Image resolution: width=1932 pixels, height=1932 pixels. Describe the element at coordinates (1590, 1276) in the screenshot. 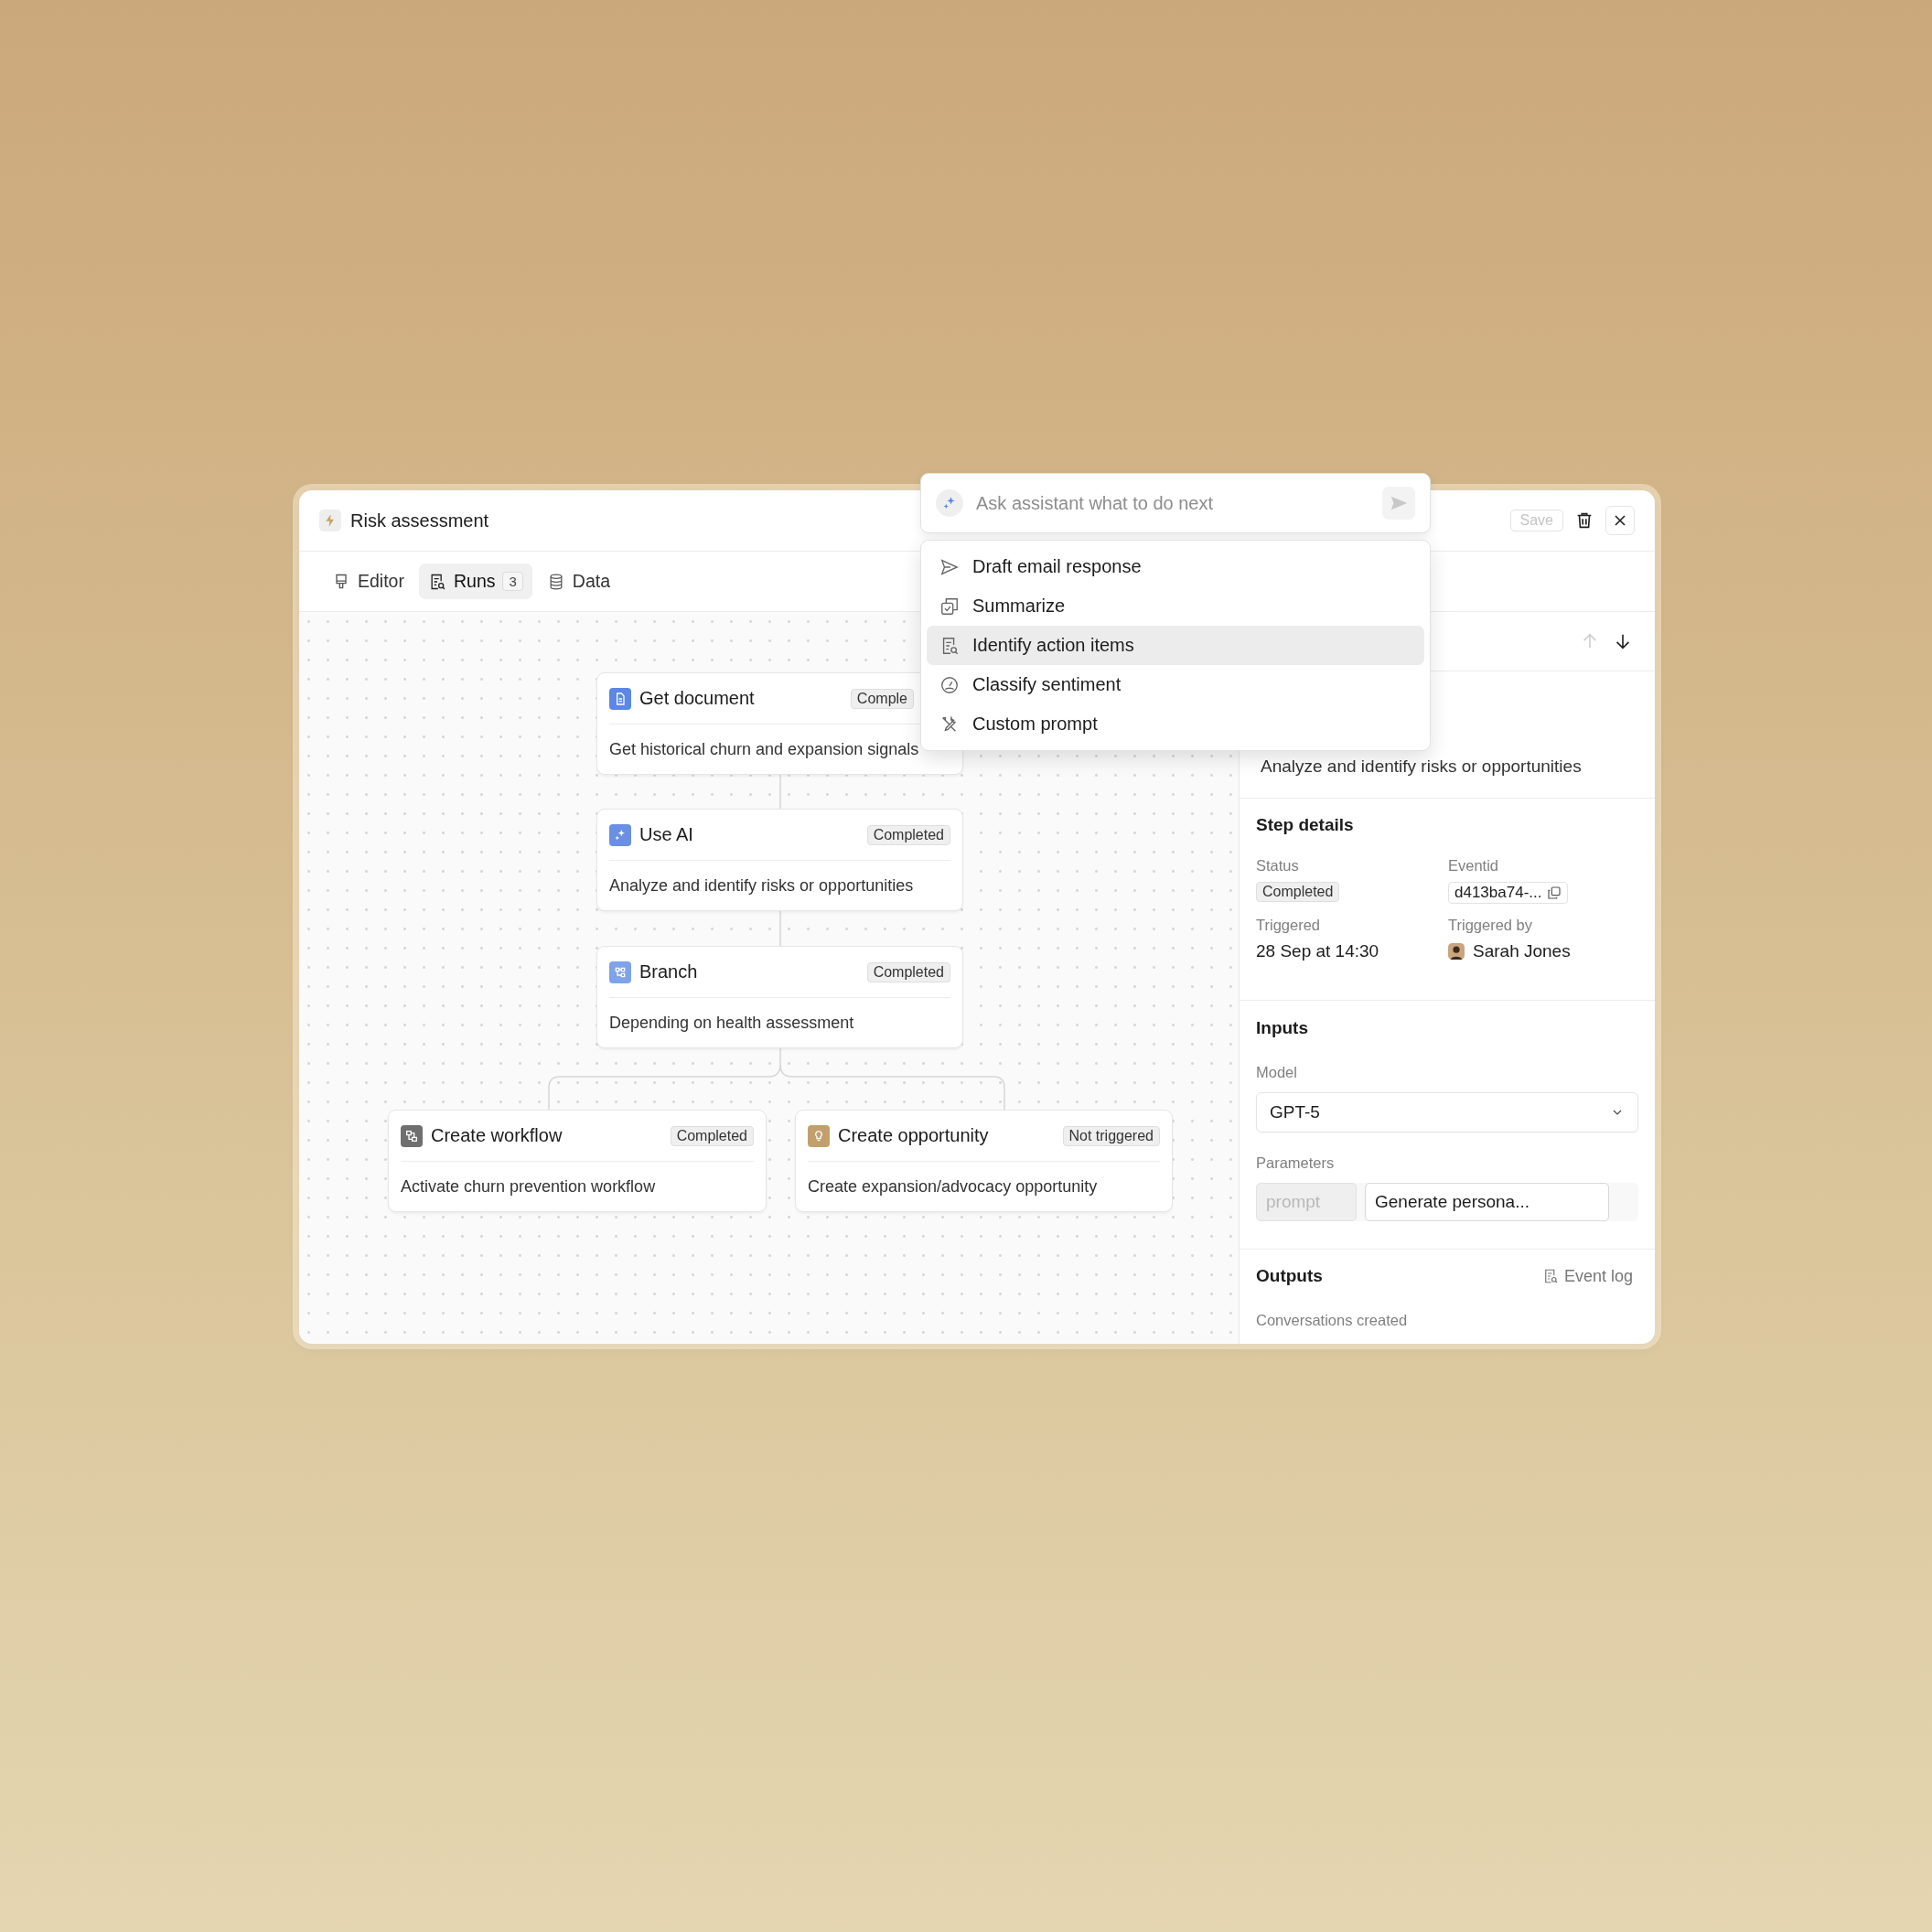

I see `event-log-button: Event log` at that location.